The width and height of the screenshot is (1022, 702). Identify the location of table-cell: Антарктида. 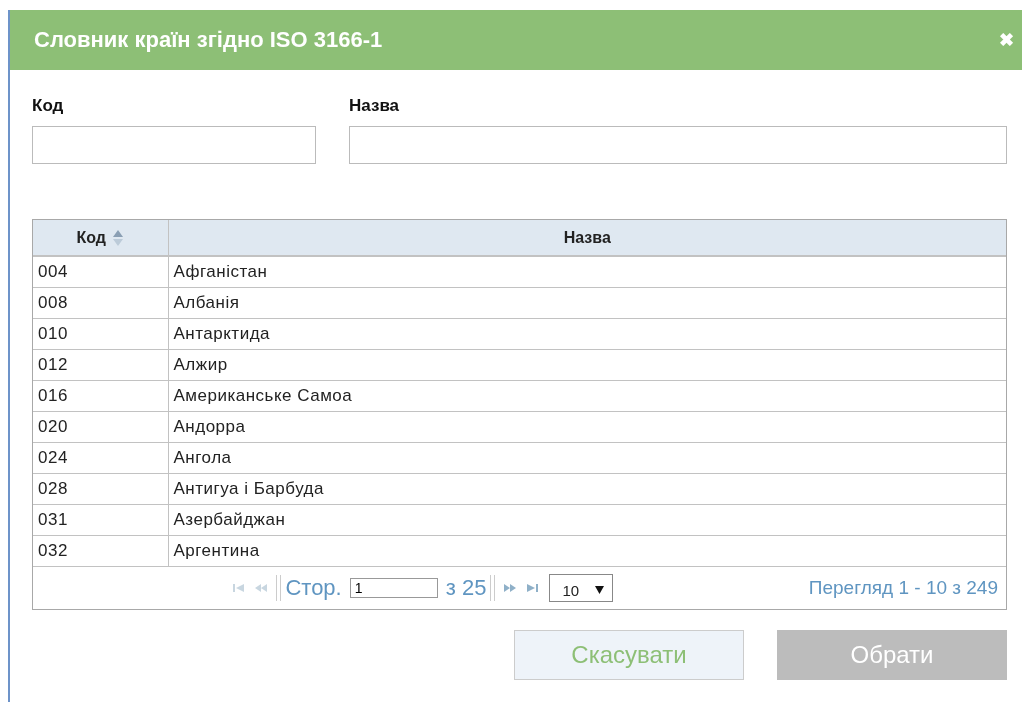
(587, 334).